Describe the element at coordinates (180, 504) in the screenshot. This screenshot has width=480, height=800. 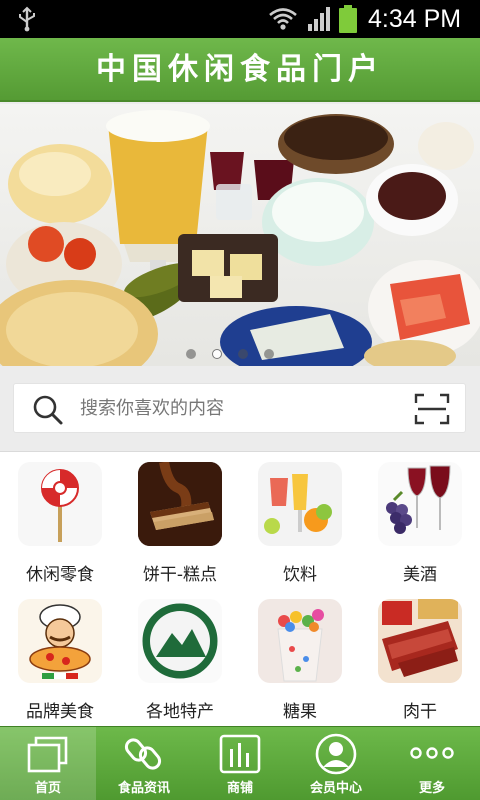
I see `chocolate-biscuit-icon` at that location.